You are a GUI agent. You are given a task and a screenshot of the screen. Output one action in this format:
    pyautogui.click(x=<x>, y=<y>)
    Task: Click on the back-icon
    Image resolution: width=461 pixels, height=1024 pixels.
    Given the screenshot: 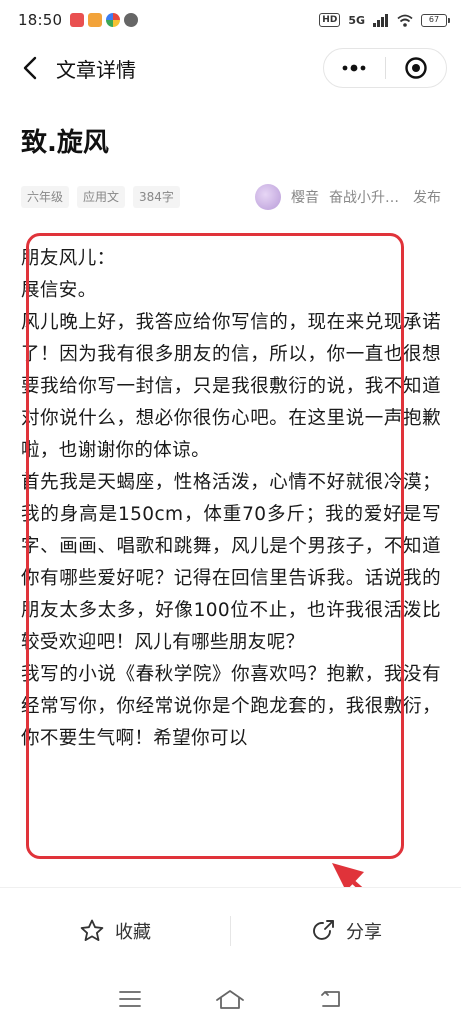 What is the action you would take?
    pyautogui.click(x=330, y=998)
    